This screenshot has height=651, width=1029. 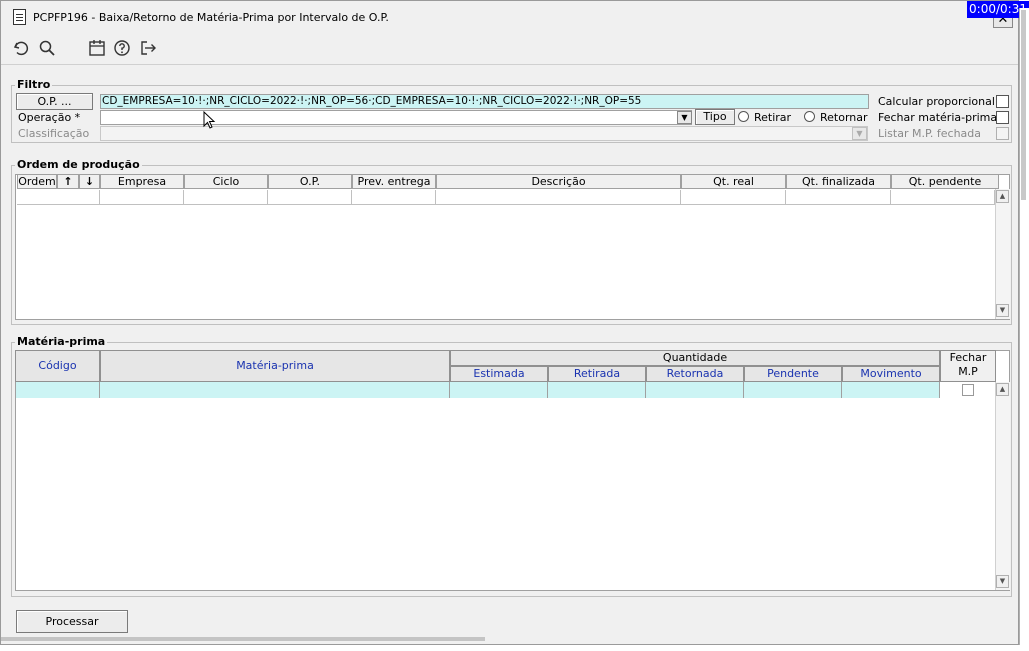 I want to click on col-quantidade: Quantidade, so click(x=695, y=358).